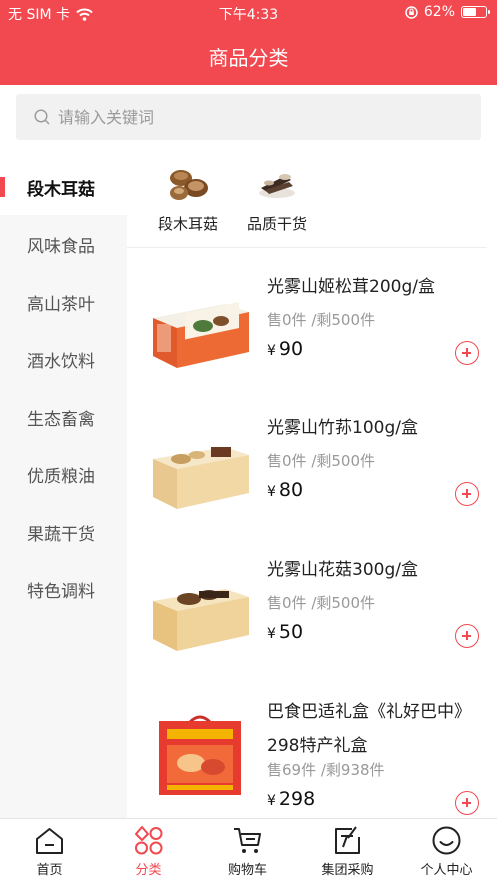  I want to click on search-box, so click(248, 117).